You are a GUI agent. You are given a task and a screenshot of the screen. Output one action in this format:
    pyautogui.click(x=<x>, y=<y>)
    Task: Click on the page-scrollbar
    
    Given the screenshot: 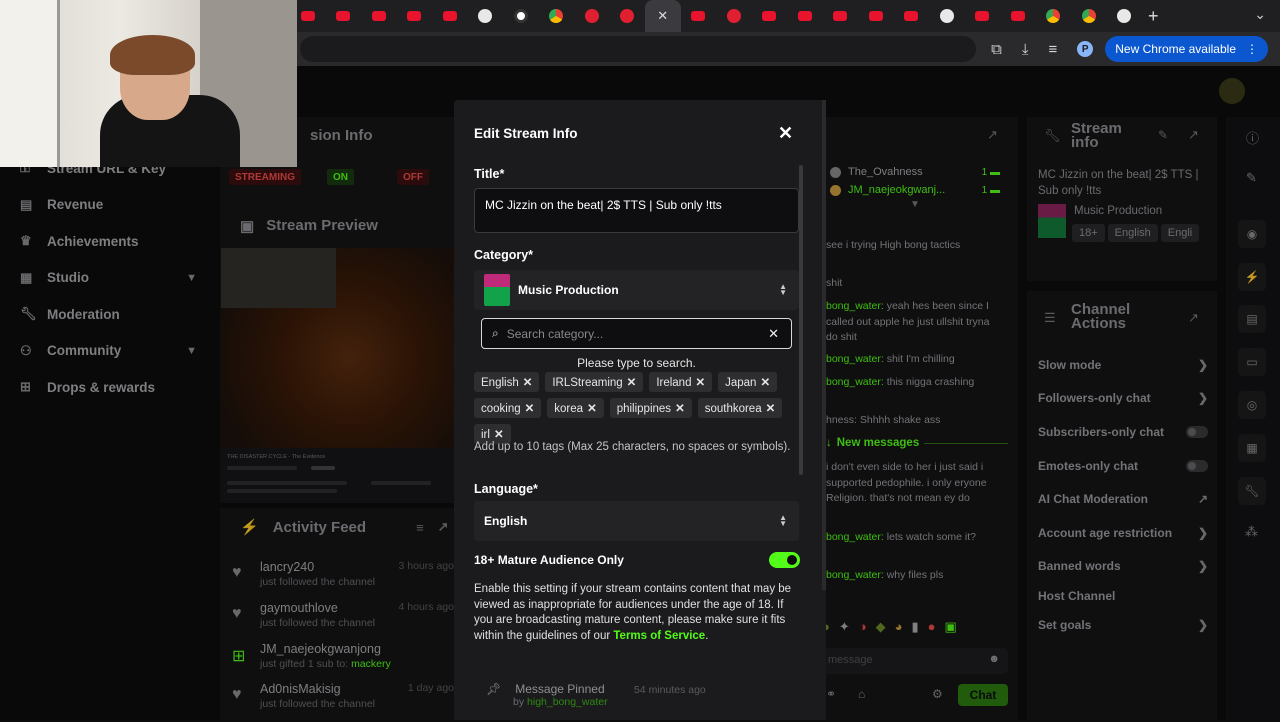 What is the action you would take?
    pyautogui.click(x=824, y=345)
    